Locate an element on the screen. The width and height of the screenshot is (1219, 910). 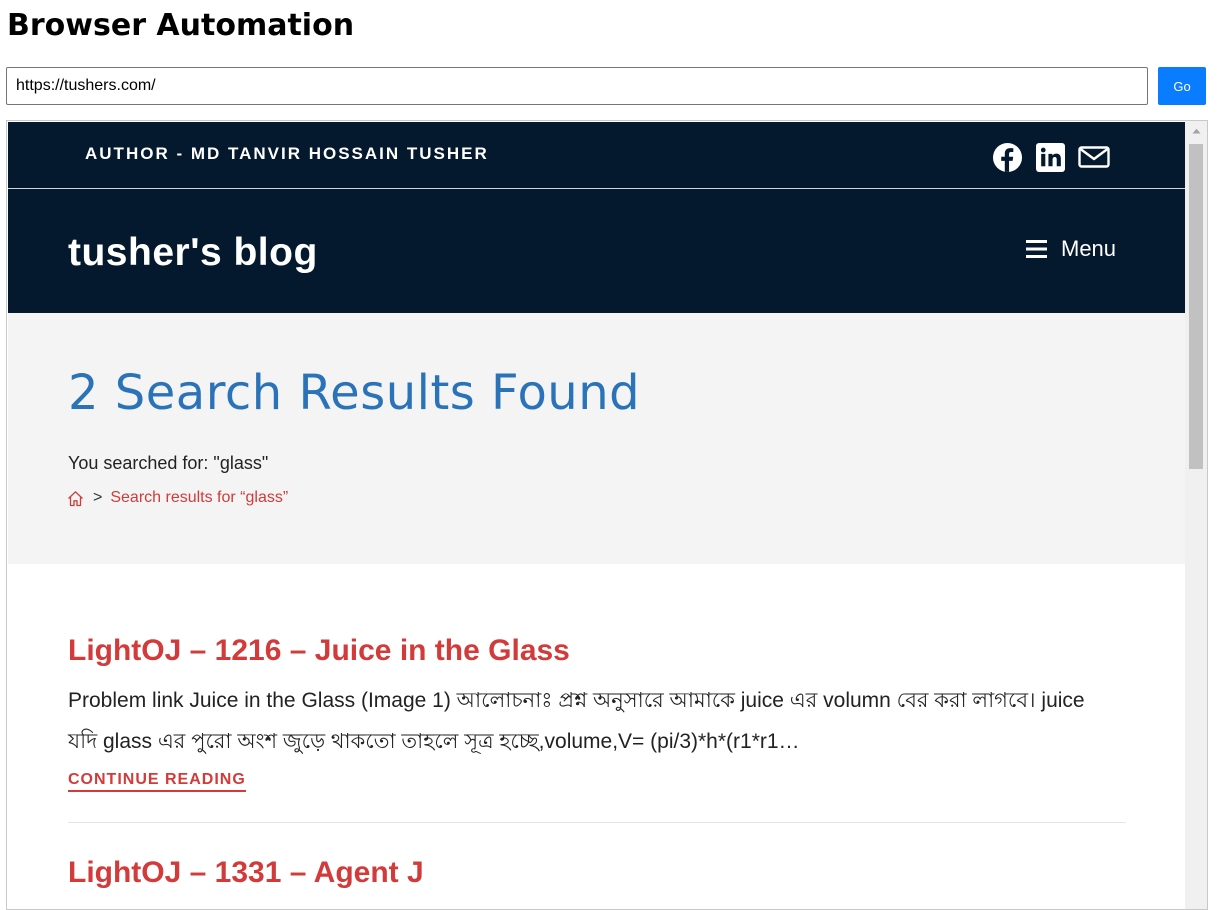
menu-button: Menu is located at coordinates (1071, 249).